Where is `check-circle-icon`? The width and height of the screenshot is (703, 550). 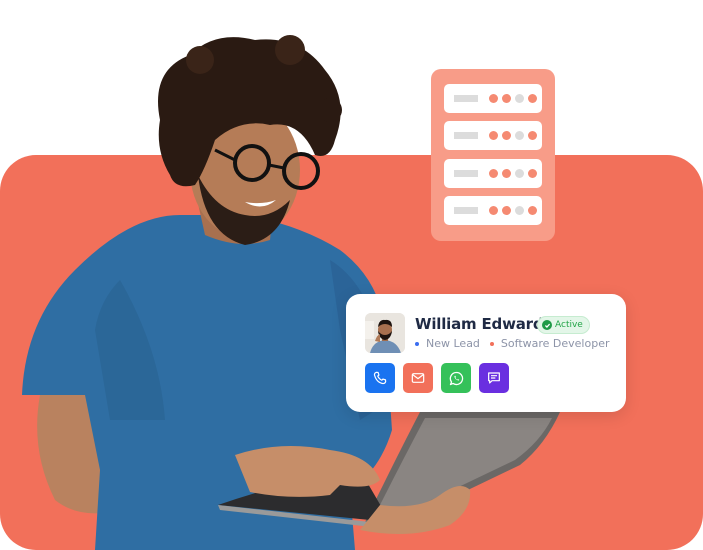
check-circle-icon is located at coordinates (547, 325).